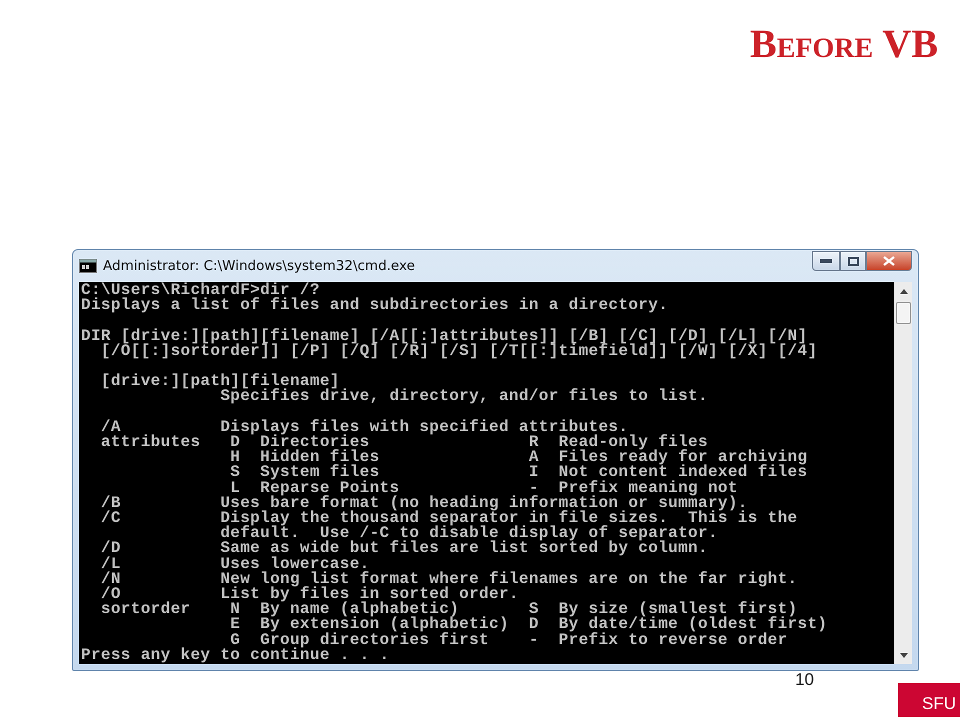 The height and width of the screenshot is (720, 960). What do you see at coordinates (364, 427) in the screenshot?
I see `console-line: /A Displays files with specified attributes.` at bounding box center [364, 427].